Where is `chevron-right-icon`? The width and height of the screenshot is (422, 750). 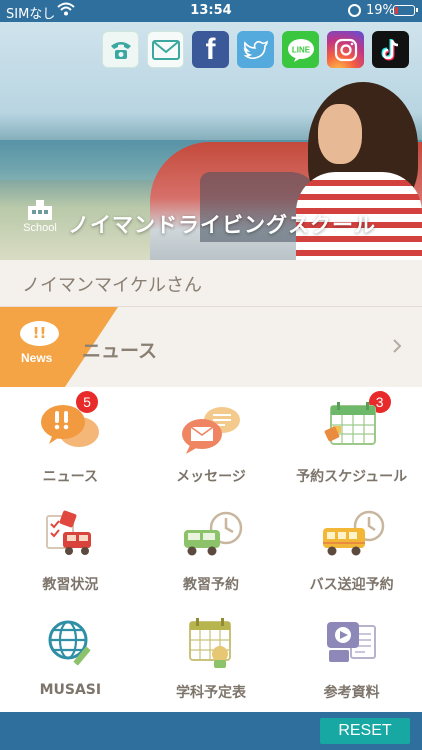 chevron-right-icon is located at coordinates (397, 346).